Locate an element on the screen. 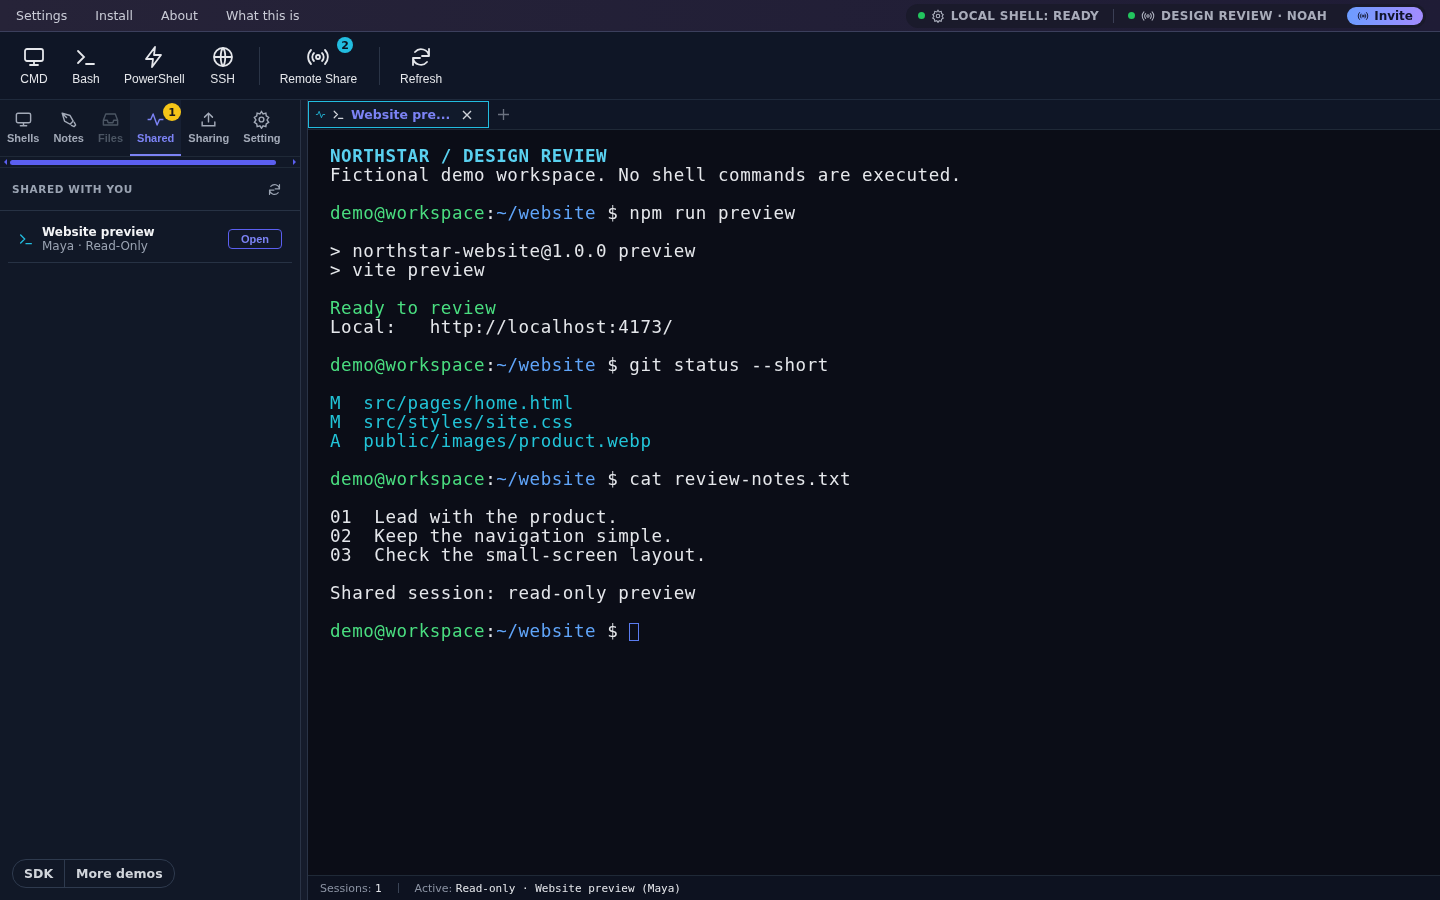  sidebar-tab: Shared 1 is located at coordinates (156, 128).